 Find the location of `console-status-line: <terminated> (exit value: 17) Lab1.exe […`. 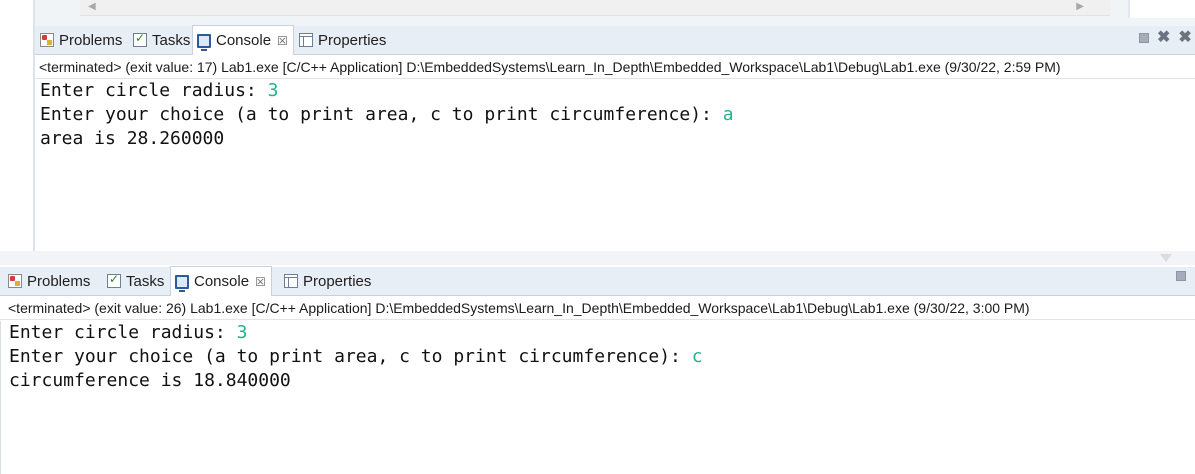

console-status-line: <terminated> (exit value: 17) Lab1.exe [… is located at coordinates (615, 67).